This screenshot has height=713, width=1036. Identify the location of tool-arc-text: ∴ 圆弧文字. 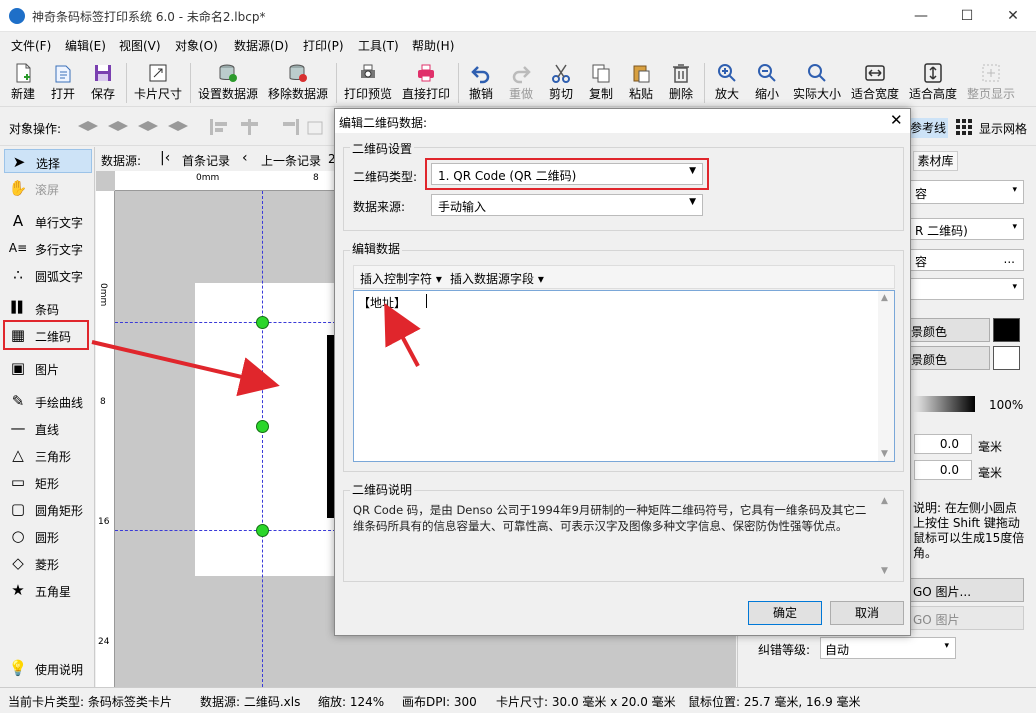
(48, 275).